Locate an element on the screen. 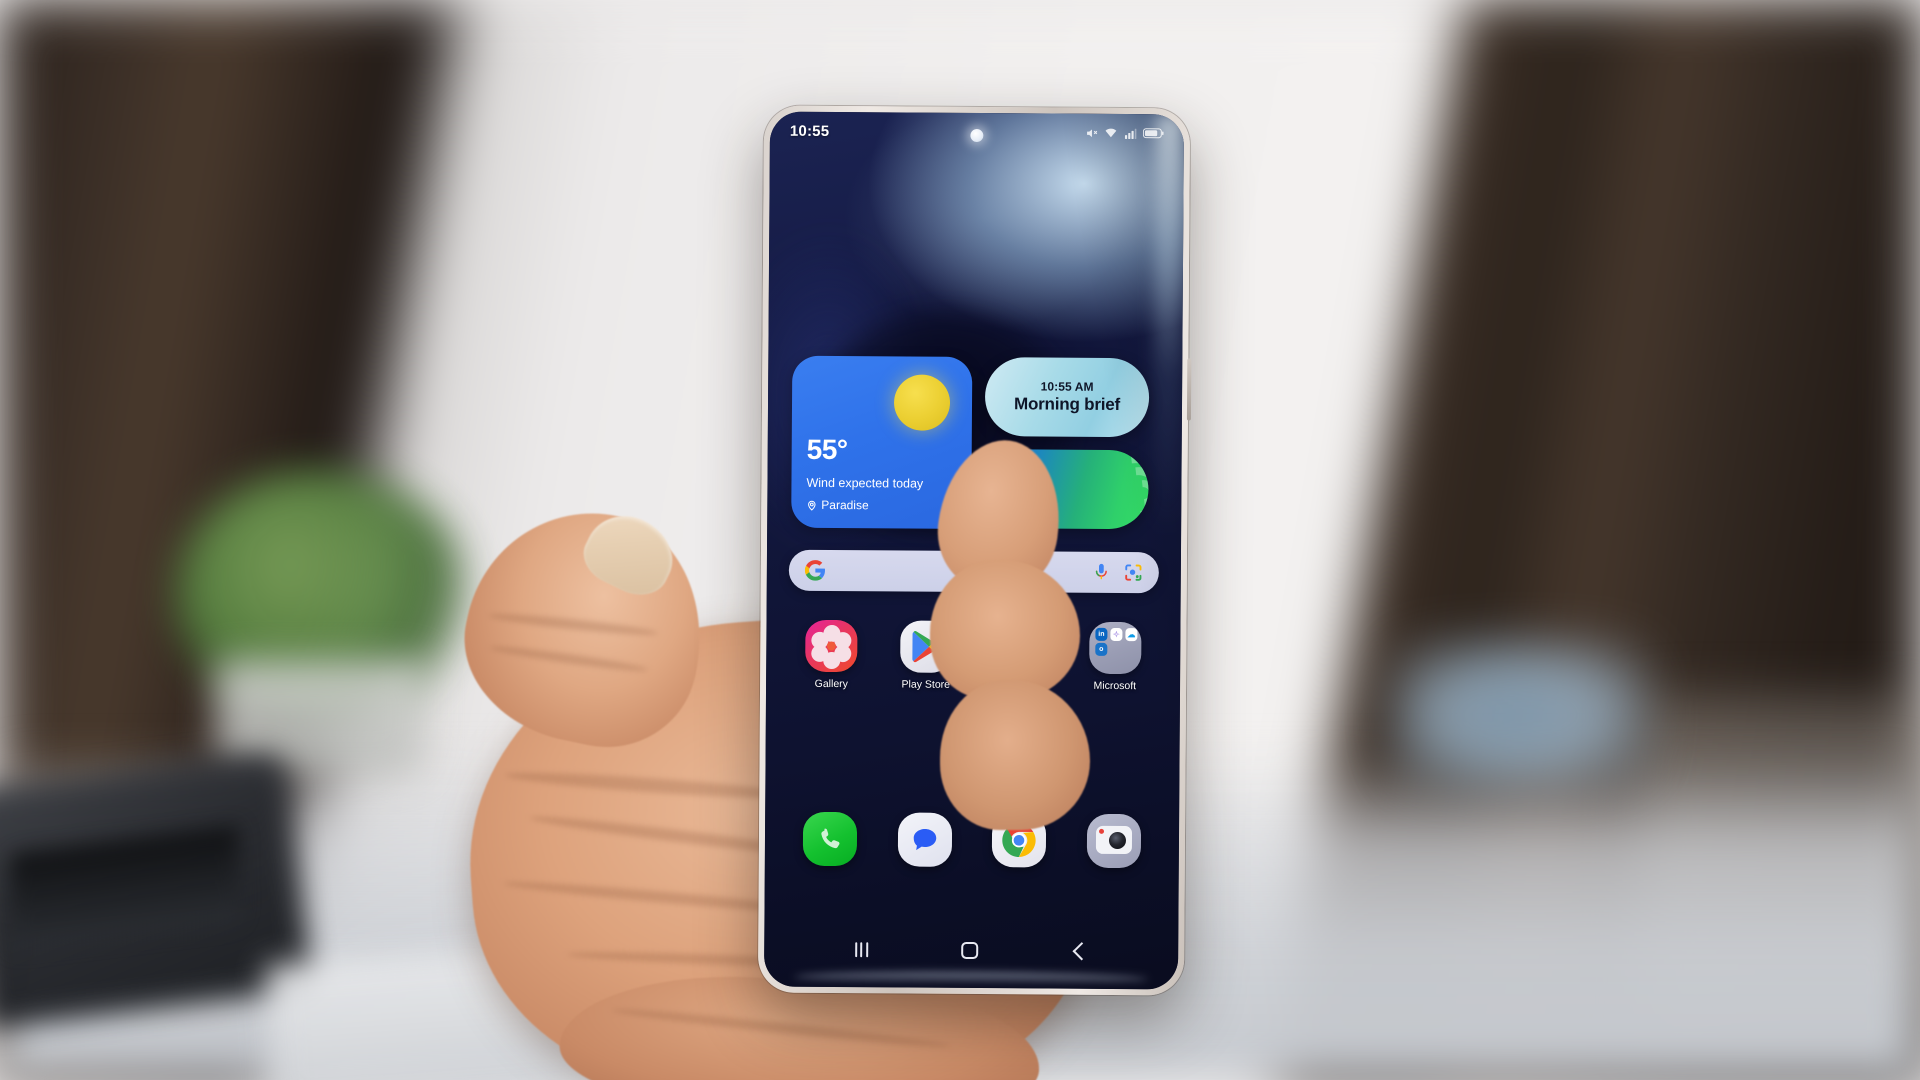  search-actions is located at coordinates (1118, 572).